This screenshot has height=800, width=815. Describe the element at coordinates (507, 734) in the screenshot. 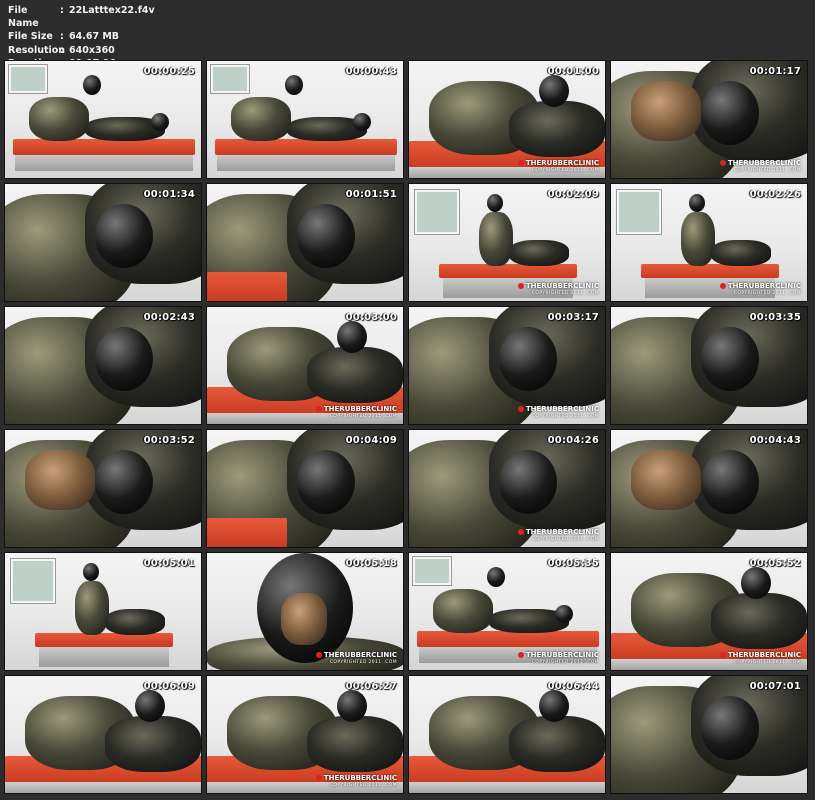

I see `thumbnail: 00:06:44` at that location.